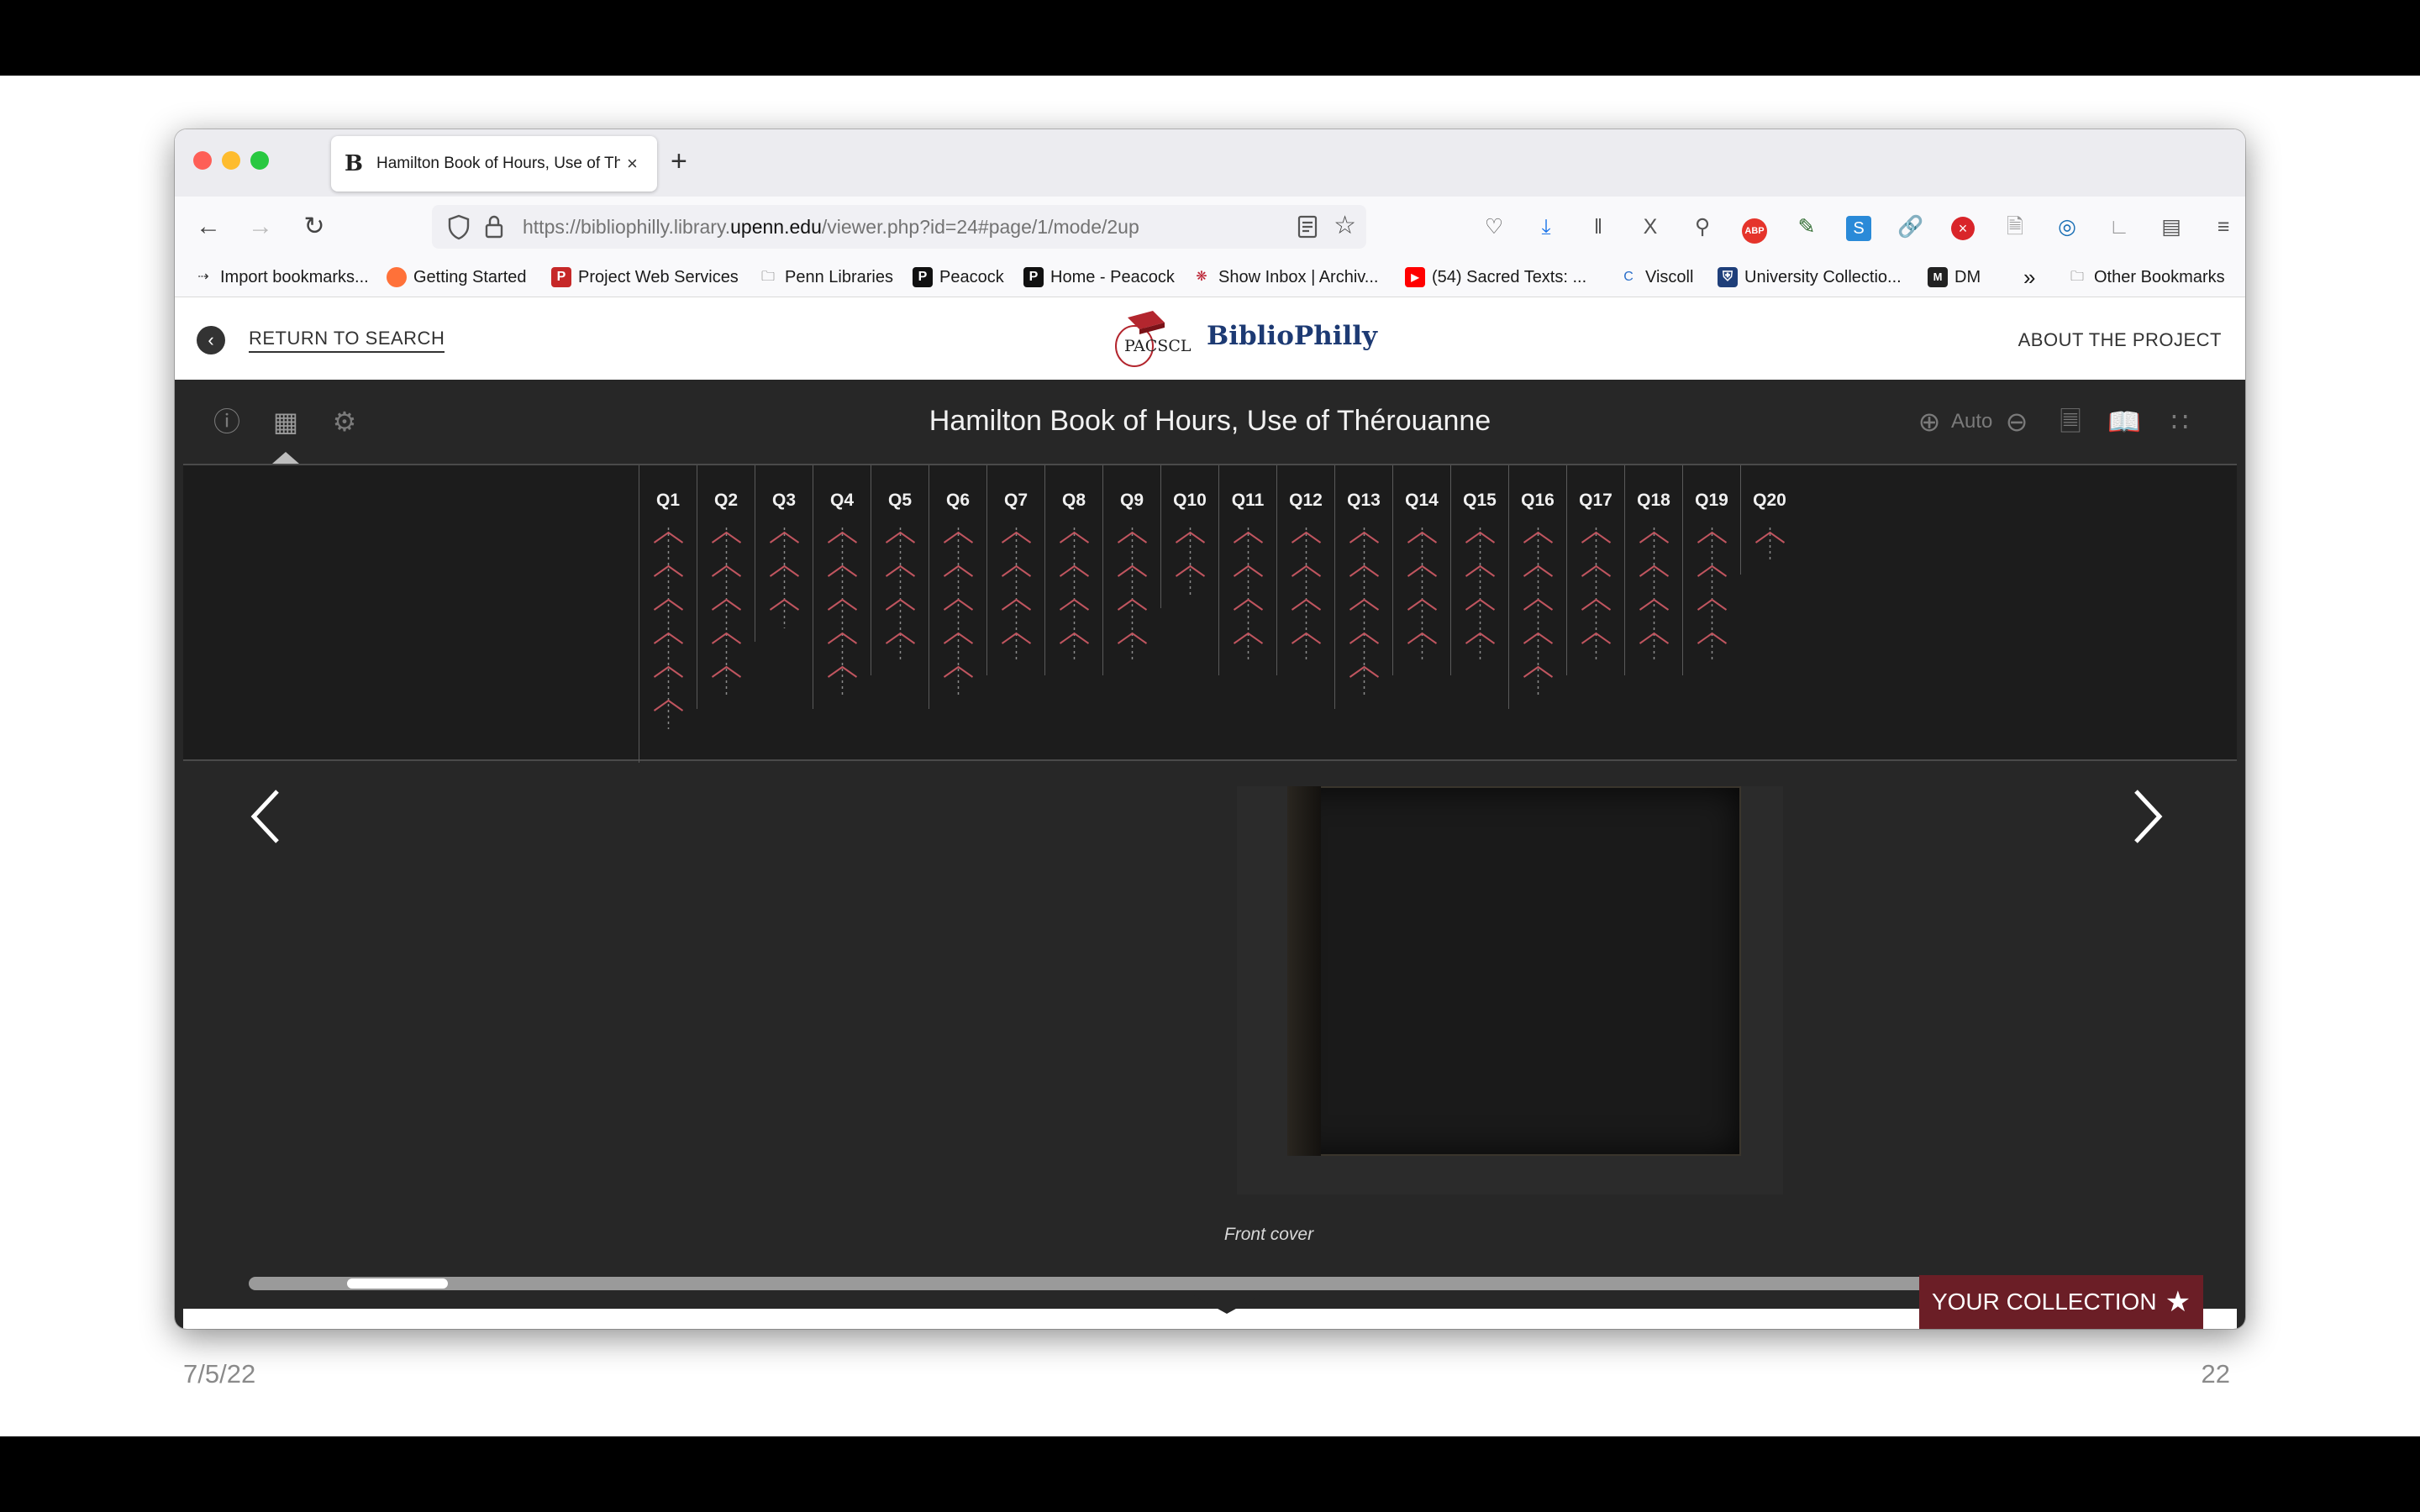 The height and width of the screenshot is (1512, 2420). I want to click on dm-icon: M, so click(1938, 277).